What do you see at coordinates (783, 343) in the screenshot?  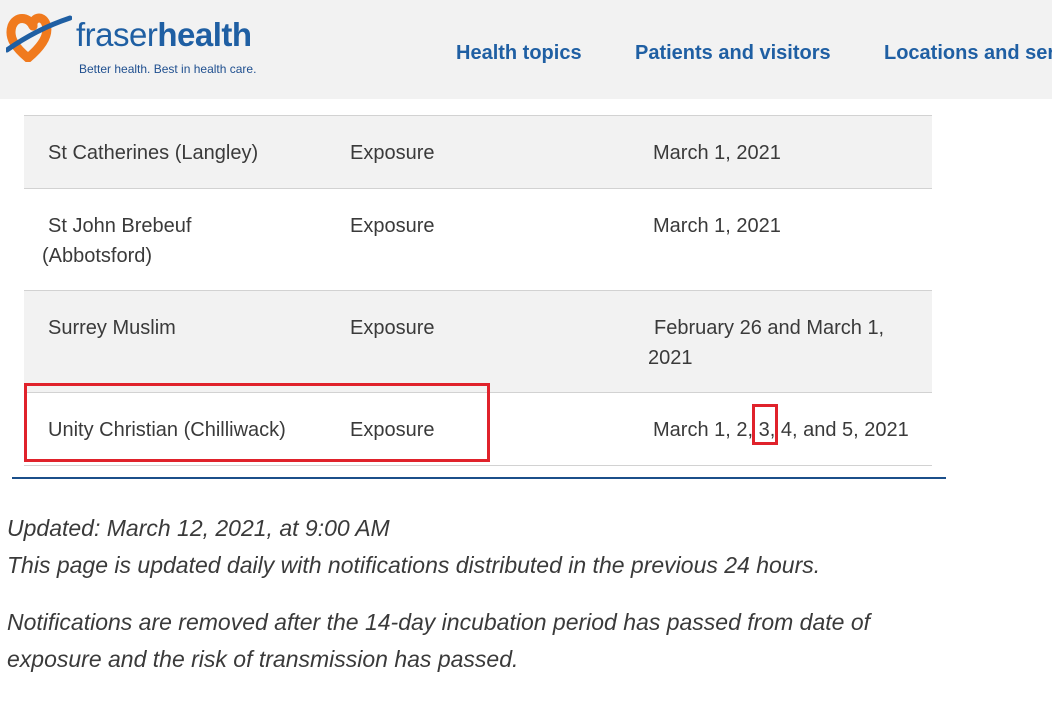 I see `dates-cell: February 26 and March 1, 2021` at bounding box center [783, 343].